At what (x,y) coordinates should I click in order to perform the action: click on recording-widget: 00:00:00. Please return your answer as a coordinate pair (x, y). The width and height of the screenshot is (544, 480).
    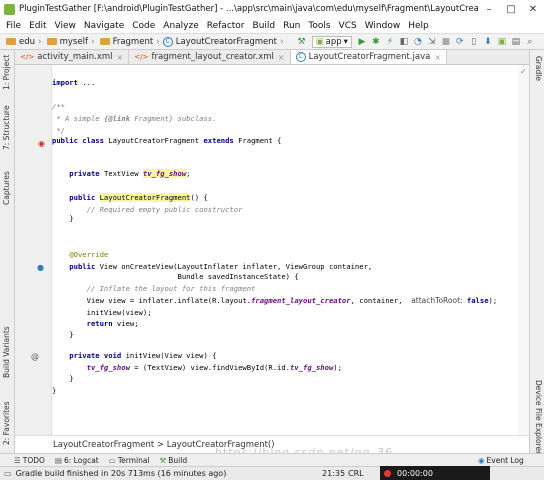
    Looking at the image, I should click on (435, 473).